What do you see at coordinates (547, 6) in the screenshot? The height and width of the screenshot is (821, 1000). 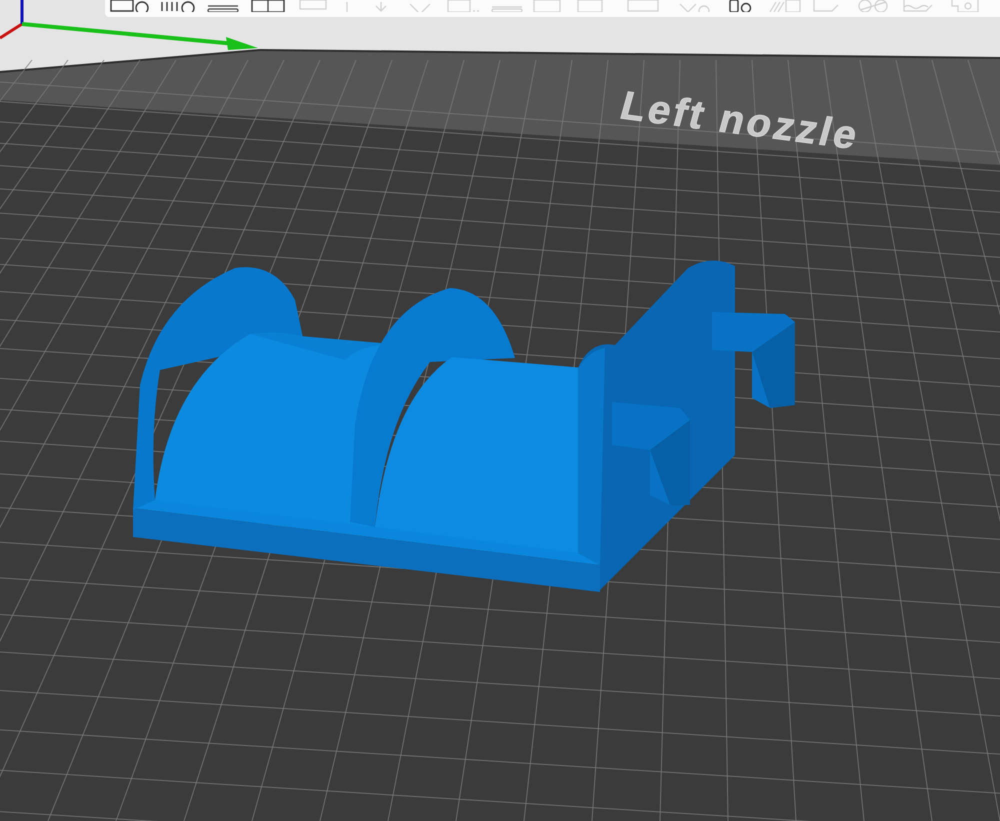 I see `panel-icon` at bounding box center [547, 6].